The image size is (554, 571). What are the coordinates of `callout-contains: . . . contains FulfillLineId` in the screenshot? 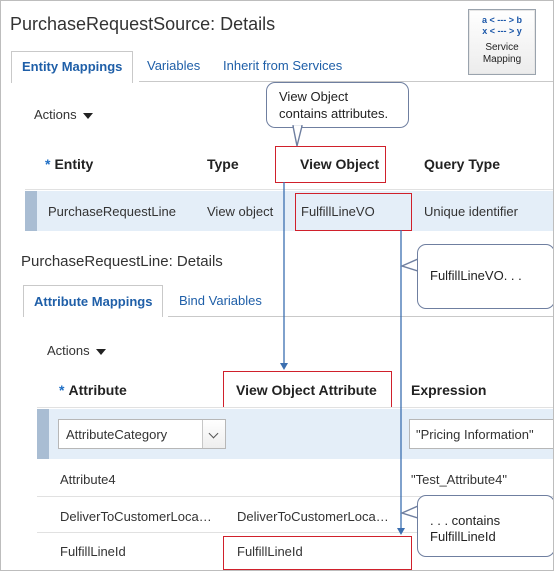 It's located at (485, 526).